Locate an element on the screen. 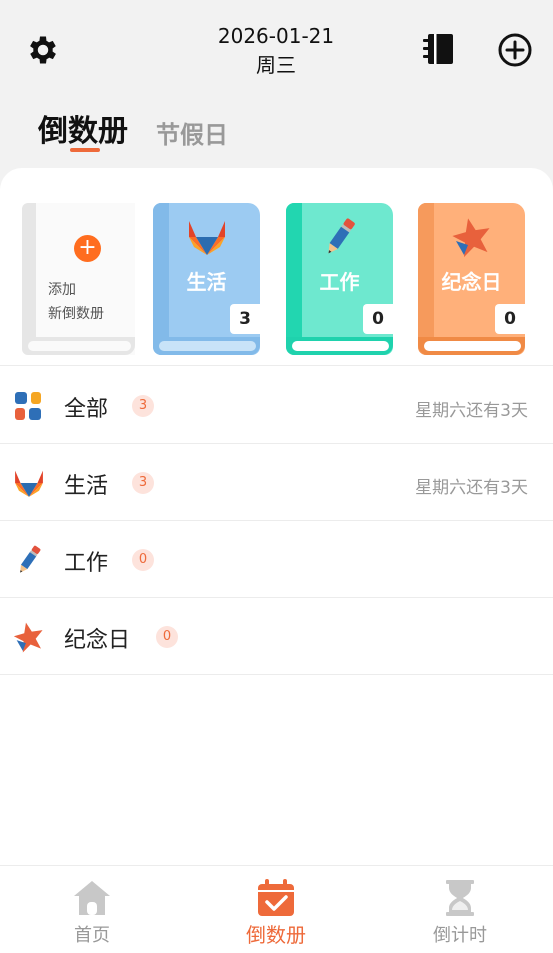 This screenshot has width=553, height=953. book-work: 工作 0 is located at coordinates (339, 279).